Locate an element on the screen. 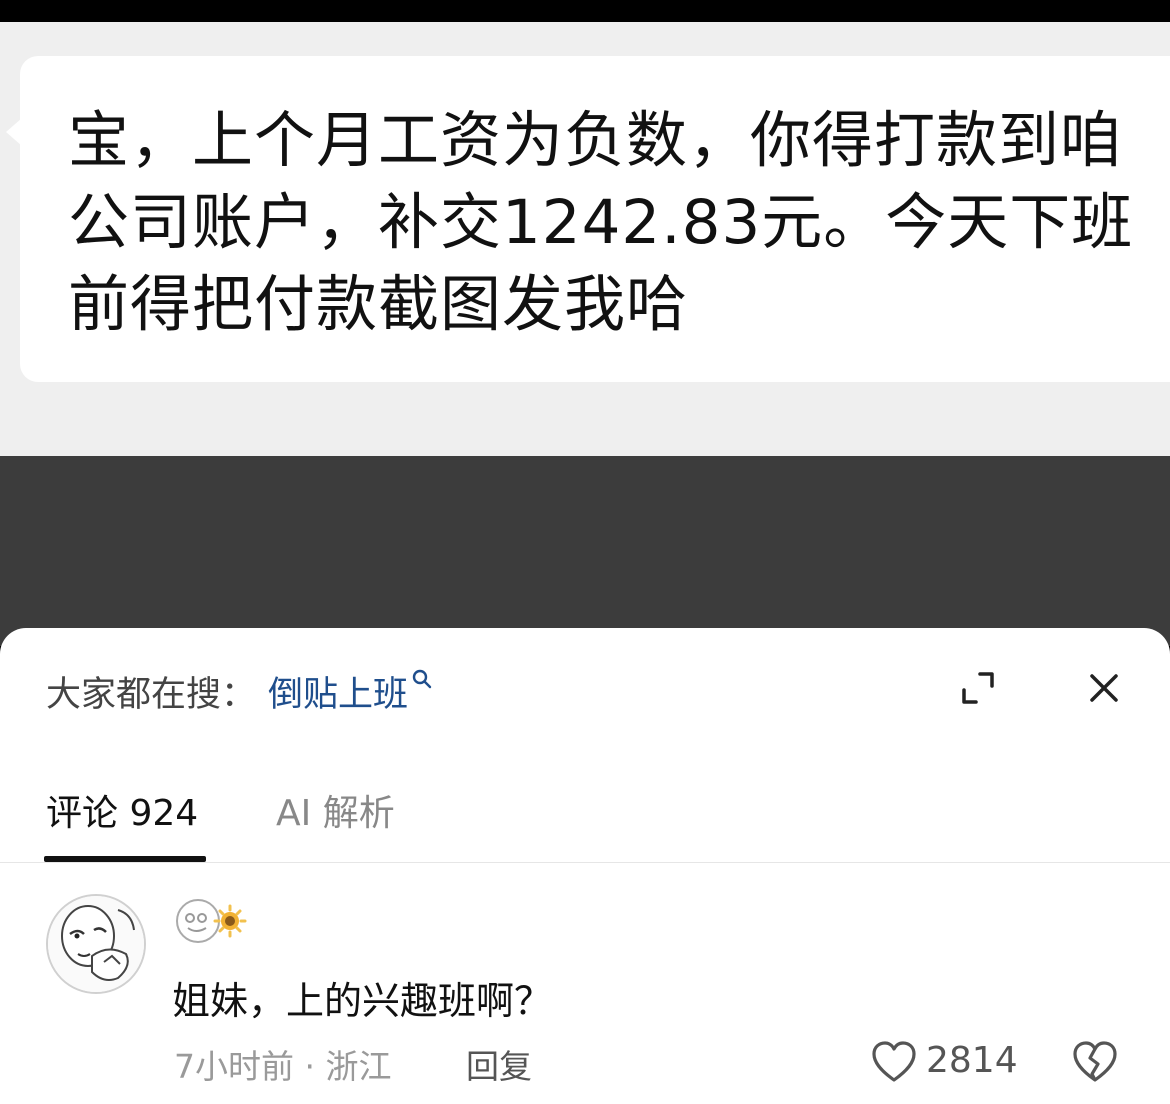  search-icon is located at coordinates (422, 679).